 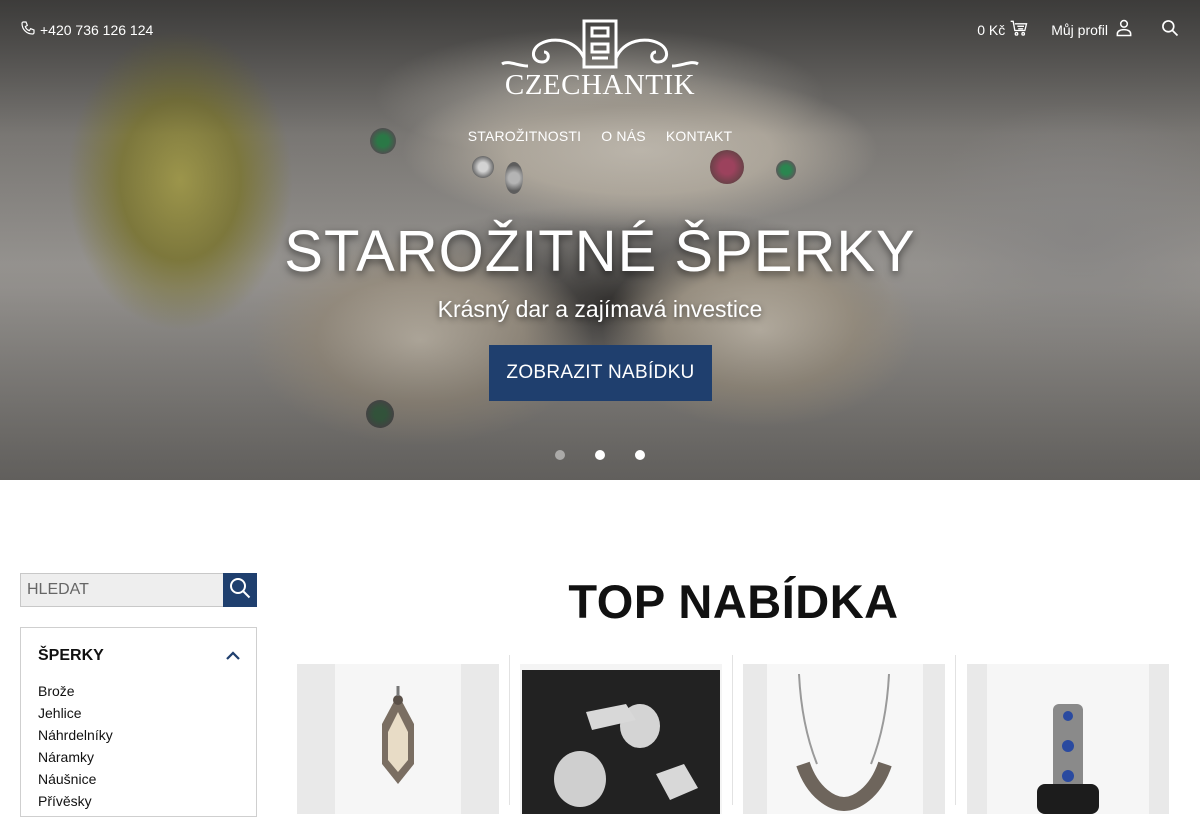 What do you see at coordinates (600, 136) in the screenshot?
I see `main-nav: STAROŽITNOSTI O NÁS KONTAKT` at bounding box center [600, 136].